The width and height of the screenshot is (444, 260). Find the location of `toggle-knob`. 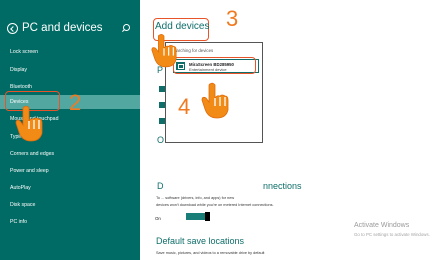

toggle-knob is located at coordinates (207, 216).